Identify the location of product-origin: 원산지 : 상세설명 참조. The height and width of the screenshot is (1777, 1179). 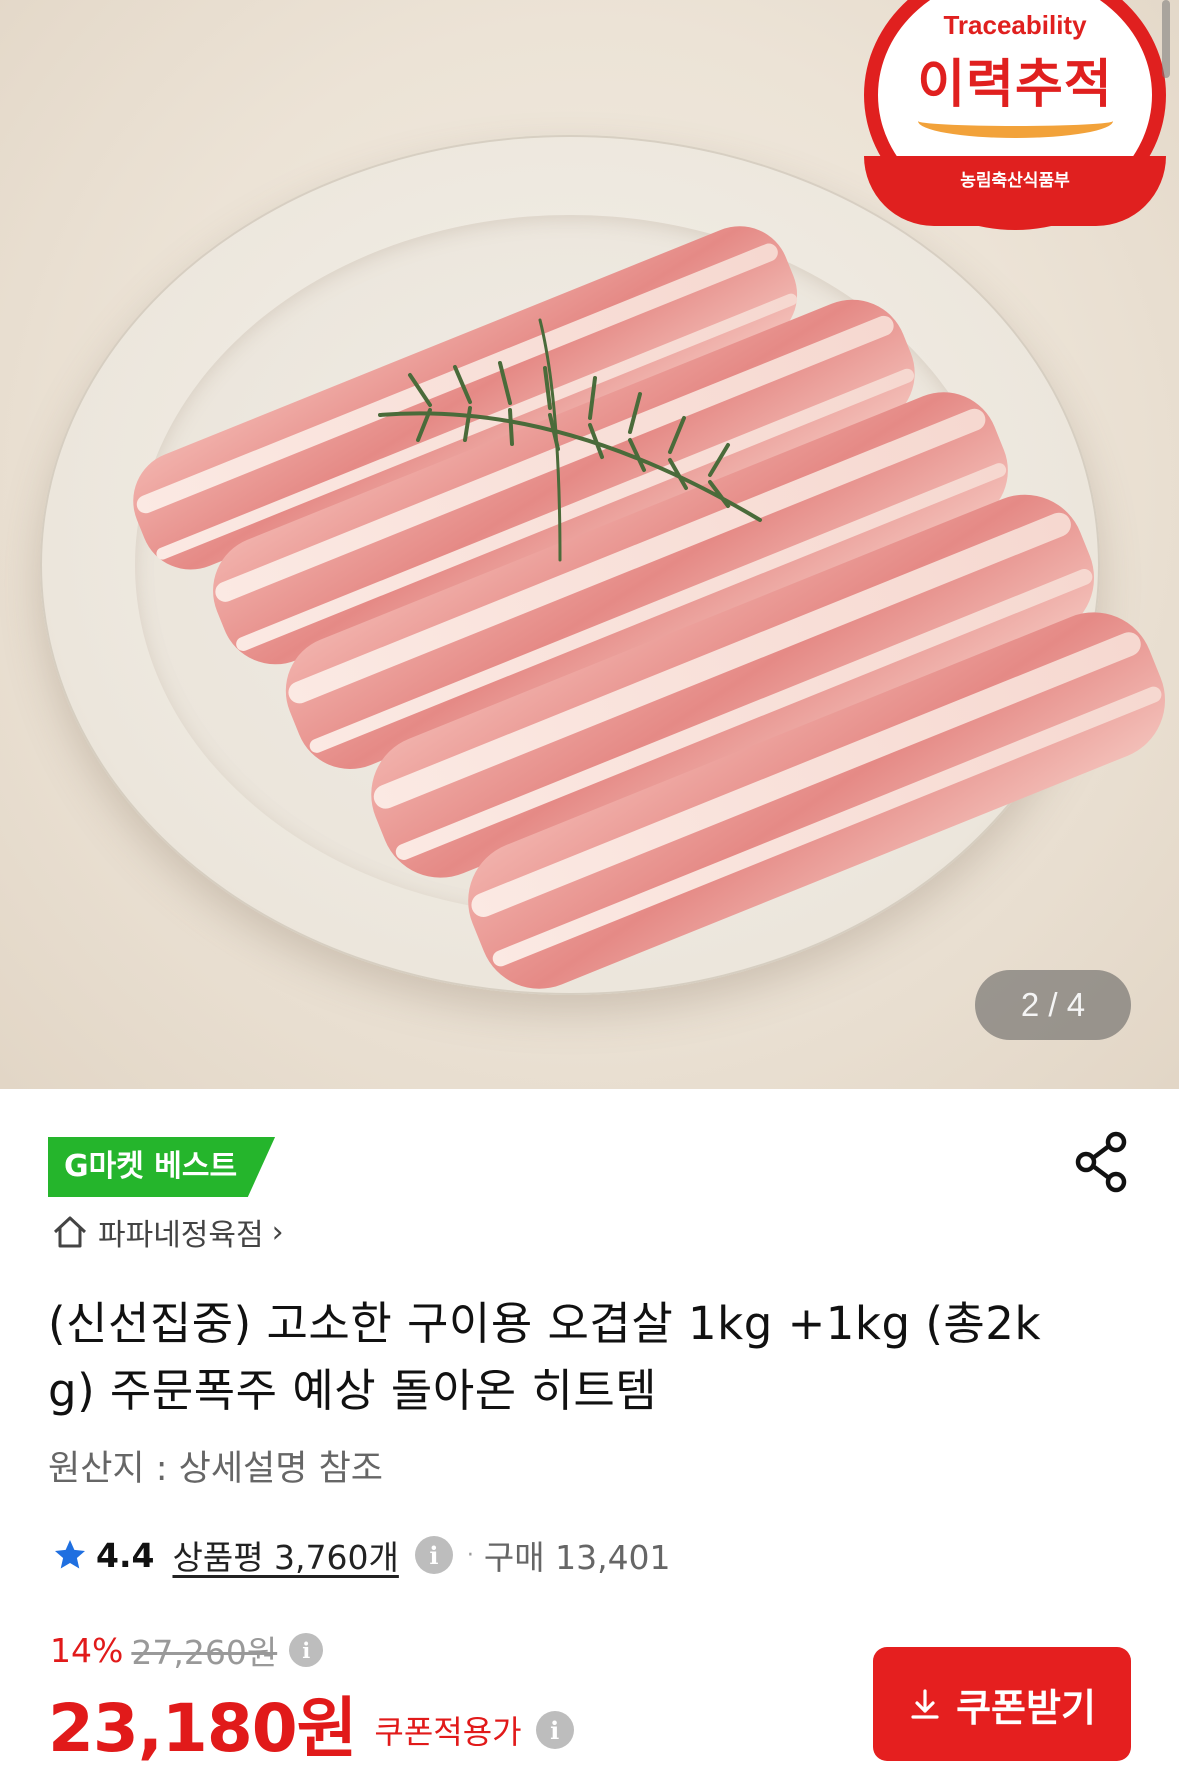
(215, 1469).